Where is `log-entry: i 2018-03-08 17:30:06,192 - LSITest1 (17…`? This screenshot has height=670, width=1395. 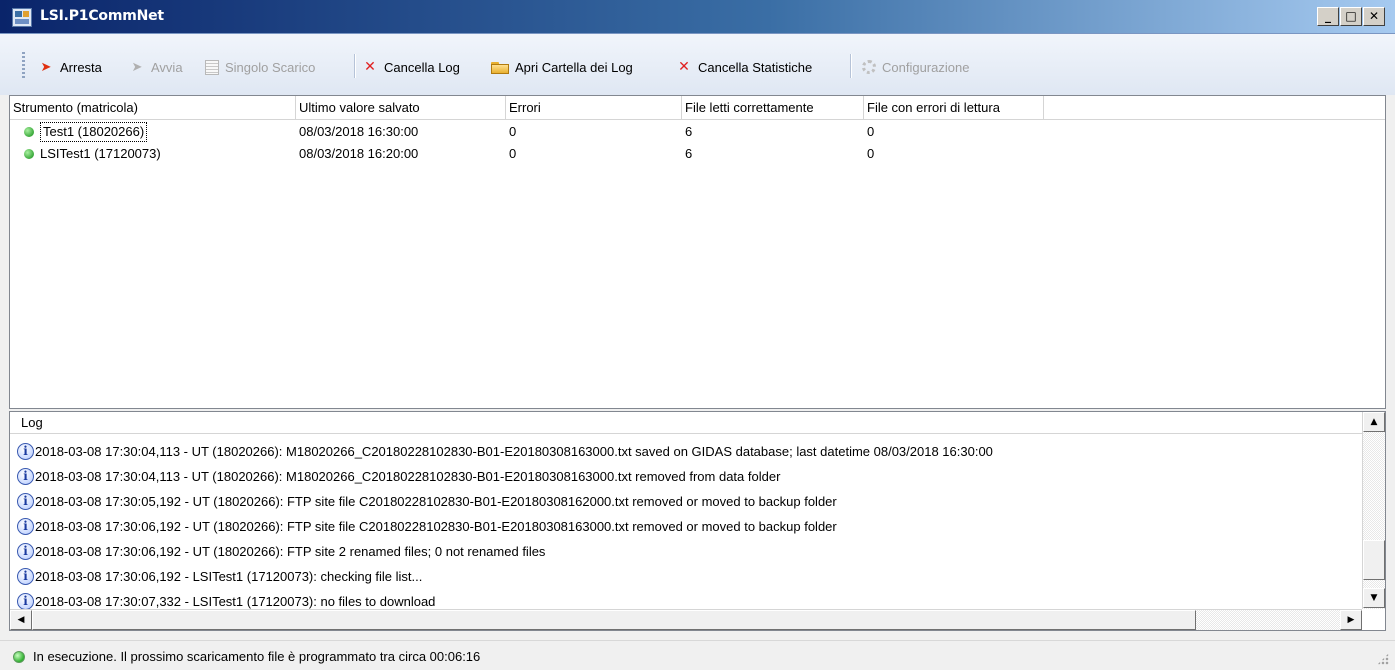
log-entry: i 2018-03-08 17:30:06,192 - LSITest1 (17… is located at coordinates (219, 576).